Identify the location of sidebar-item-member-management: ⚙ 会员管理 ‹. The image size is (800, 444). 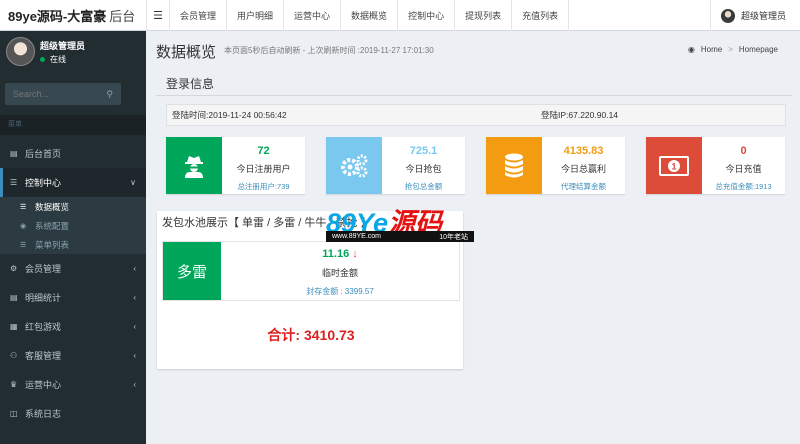
(73, 268).